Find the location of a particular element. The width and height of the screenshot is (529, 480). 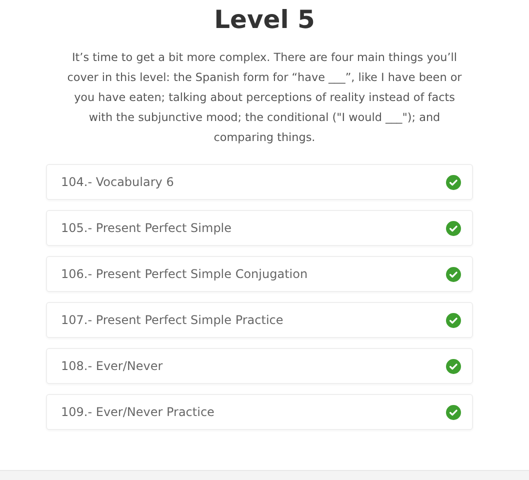

lesson-title: 106.- Present Perfect Simple Conjugation is located at coordinates (184, 274).